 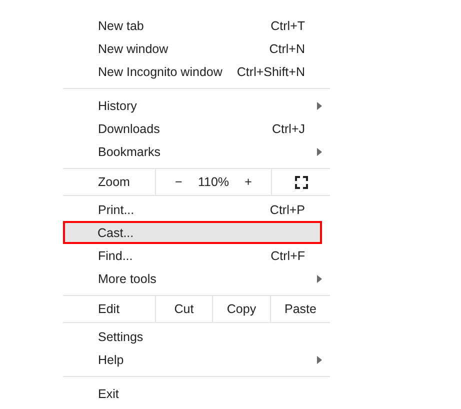 What do you see at coordinates (196, 278) in the screenshot?
I see `menu-item: More tools` at bounding box center [196, 278].